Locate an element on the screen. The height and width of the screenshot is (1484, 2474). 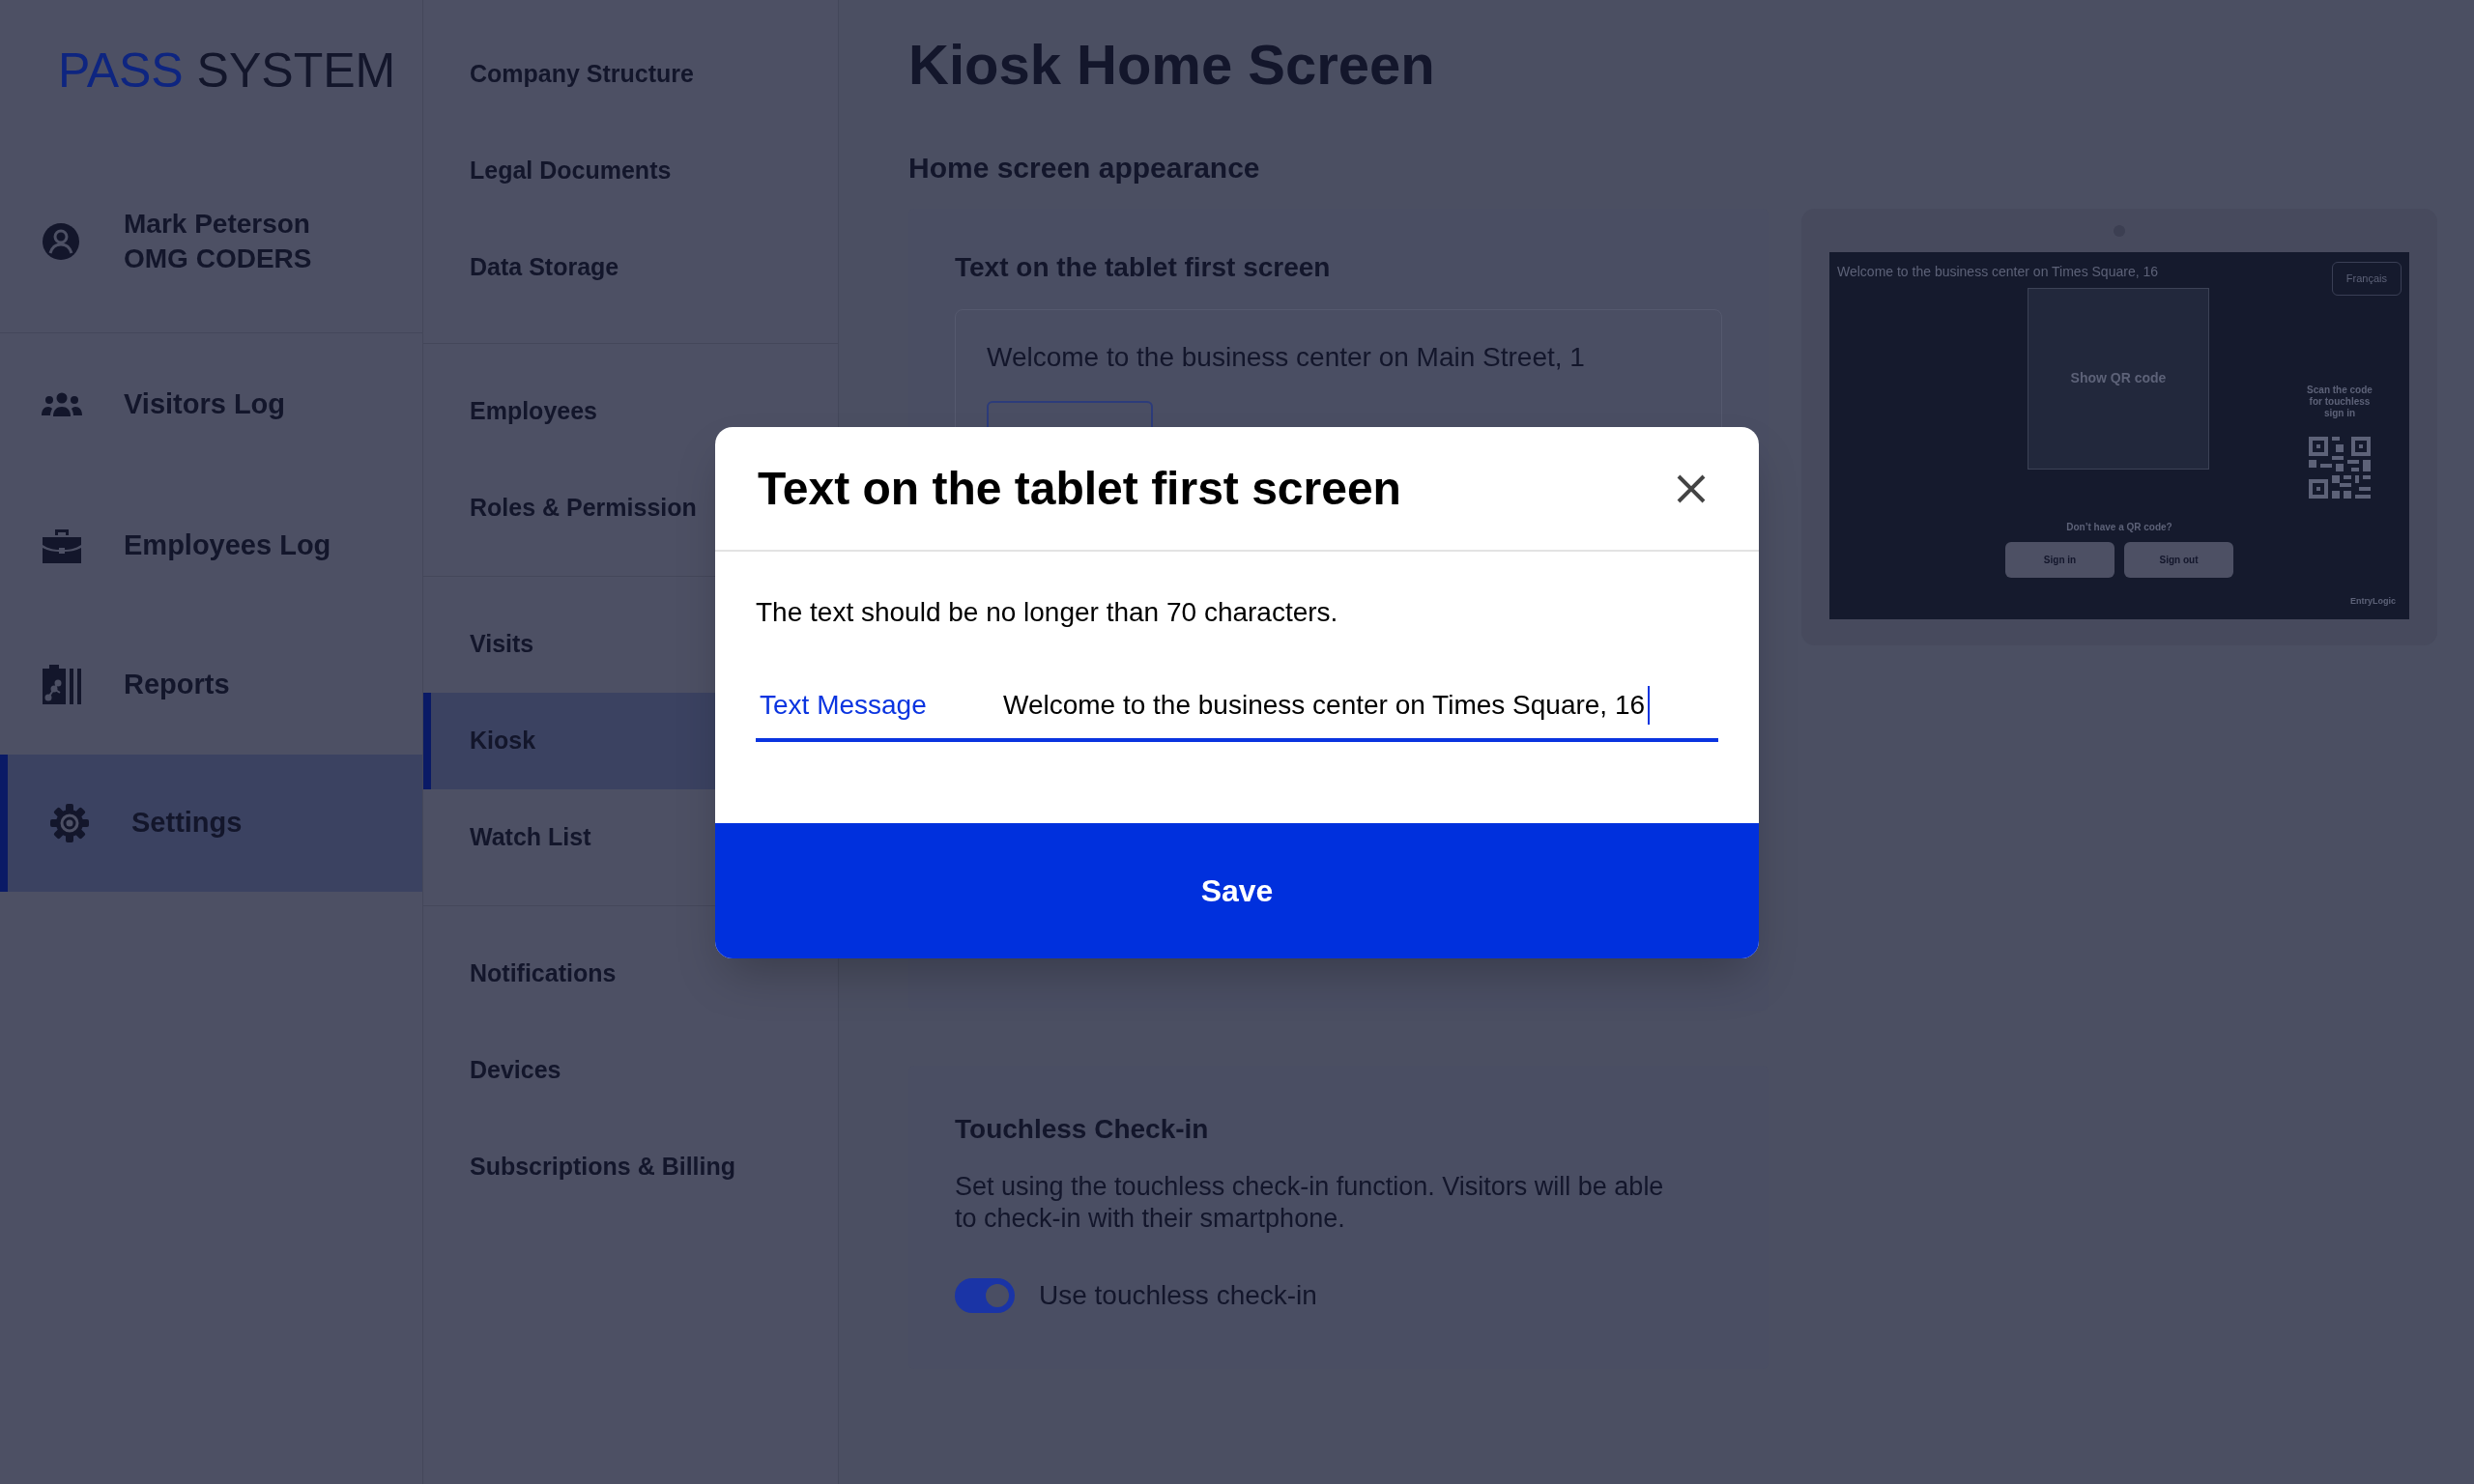
nav-item: Reports is located at coordinates (211, 685).